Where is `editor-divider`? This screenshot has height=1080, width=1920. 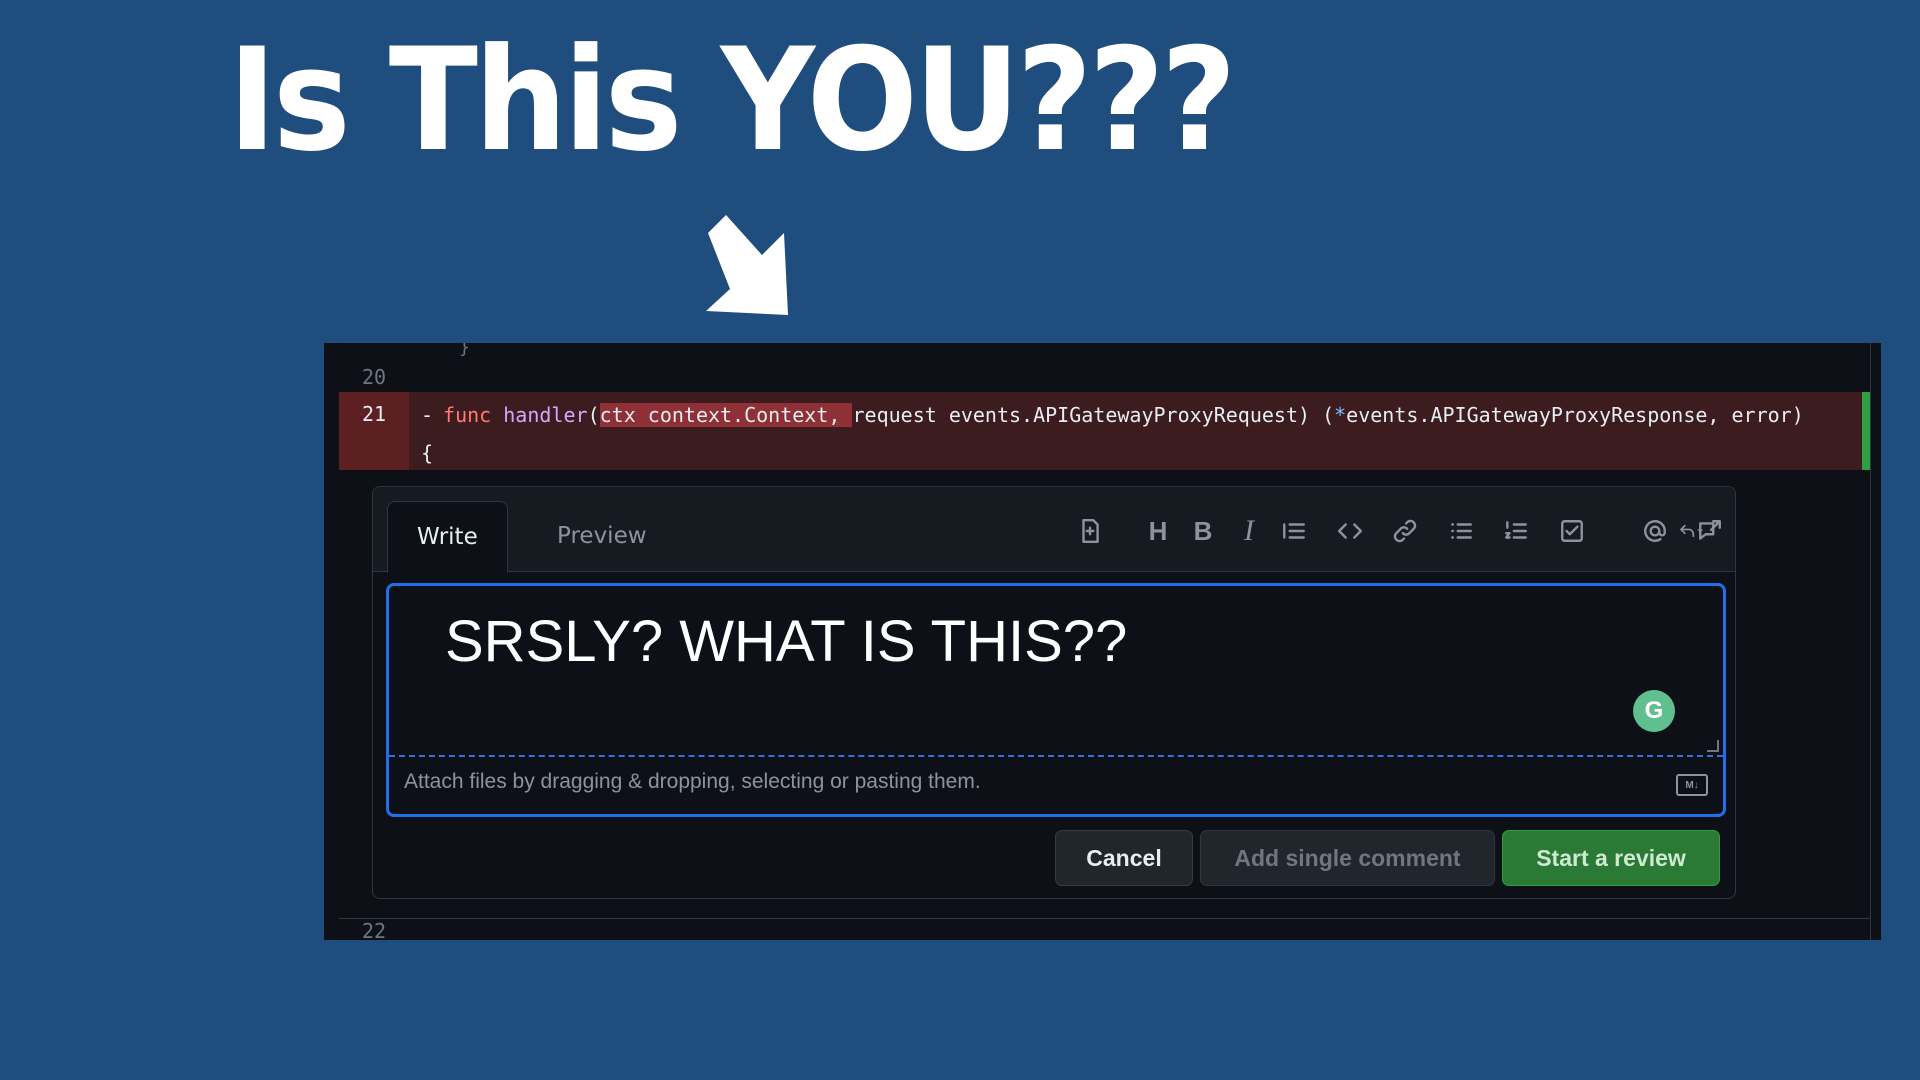 editor-divider is located at coordinates (1056, 756).